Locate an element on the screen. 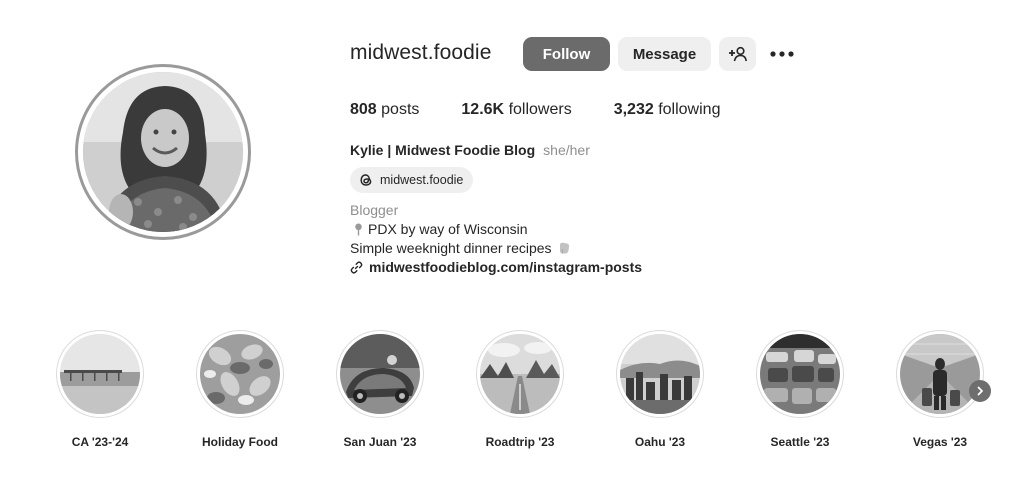  highlights-next-button is located at coordinates (980, 391).